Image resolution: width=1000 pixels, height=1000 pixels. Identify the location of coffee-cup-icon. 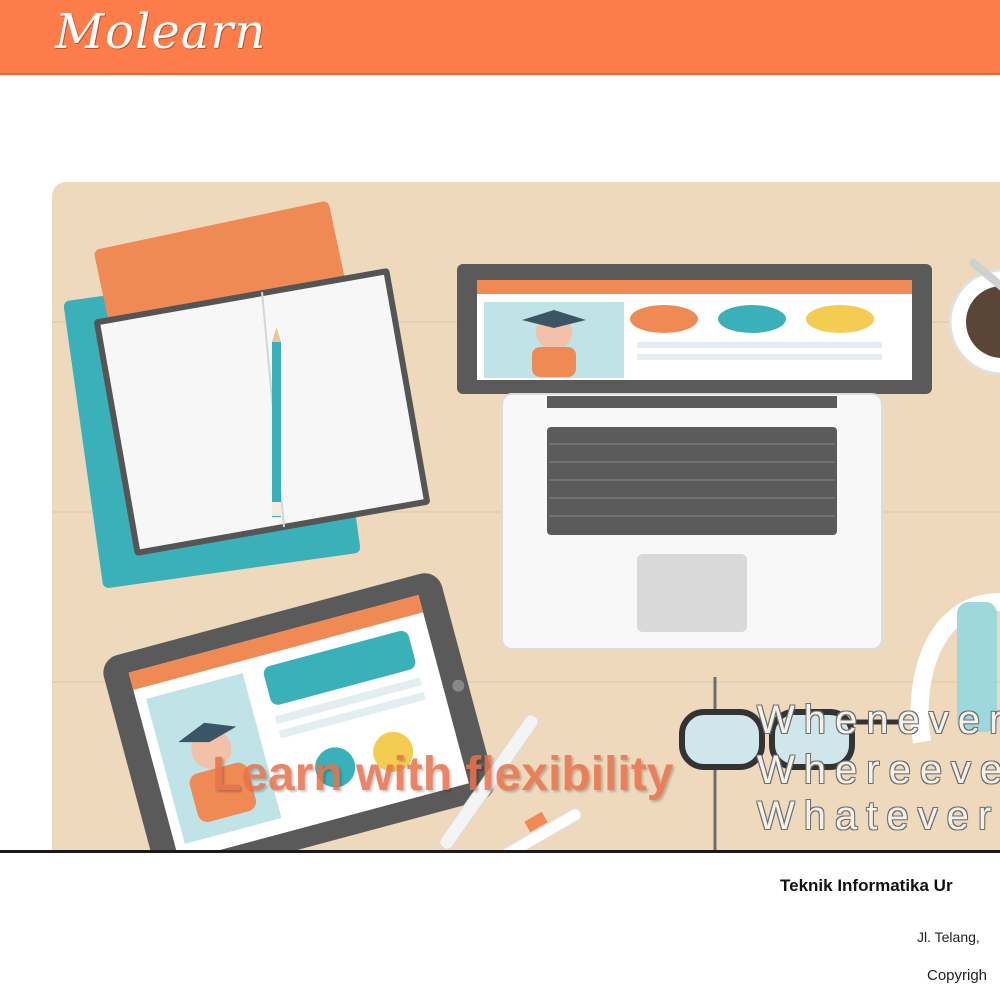
(974, 317).